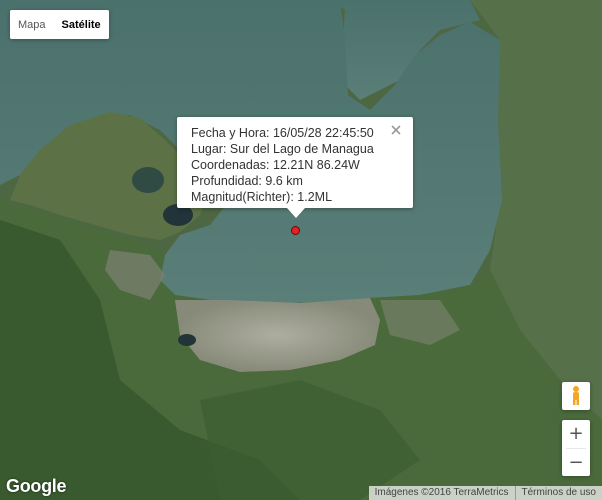 The height and width of the screenshot is (500, 602). What do you see at coordinates (282, 149) in the screenshot?
I see `info-place: Lugar: Sur del Lago de Managua` at bounding box center [282, 149].